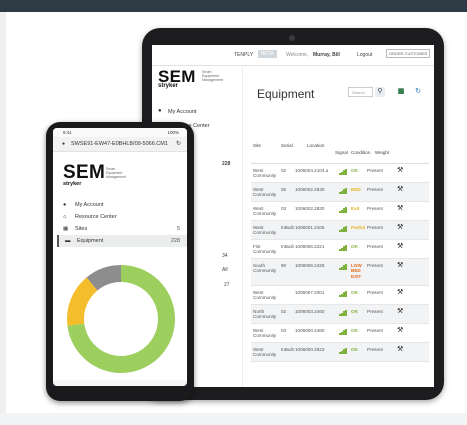 The width and height of the screenshot is (467, 425). Describe the element at coordinates (122, 241) in the screenshot. I see `sidebar-item-equipment: ▬ Equipment 228` at that location.